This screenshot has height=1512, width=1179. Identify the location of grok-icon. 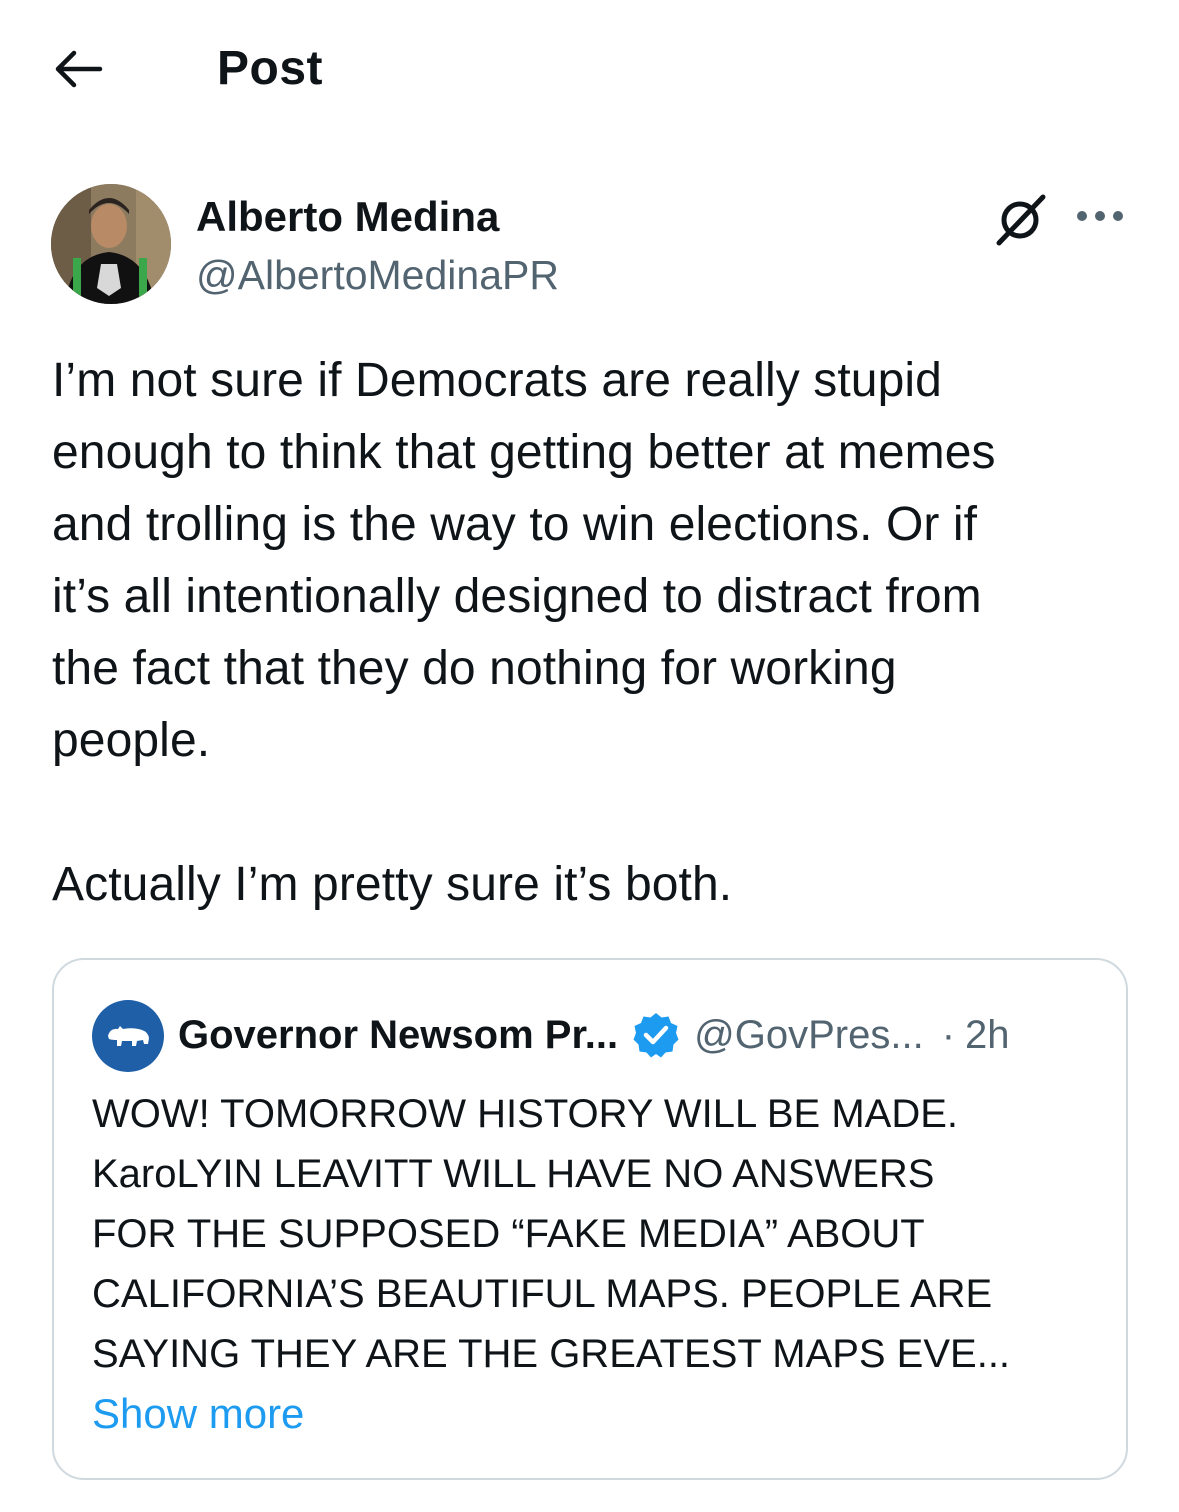
(1021, 220).